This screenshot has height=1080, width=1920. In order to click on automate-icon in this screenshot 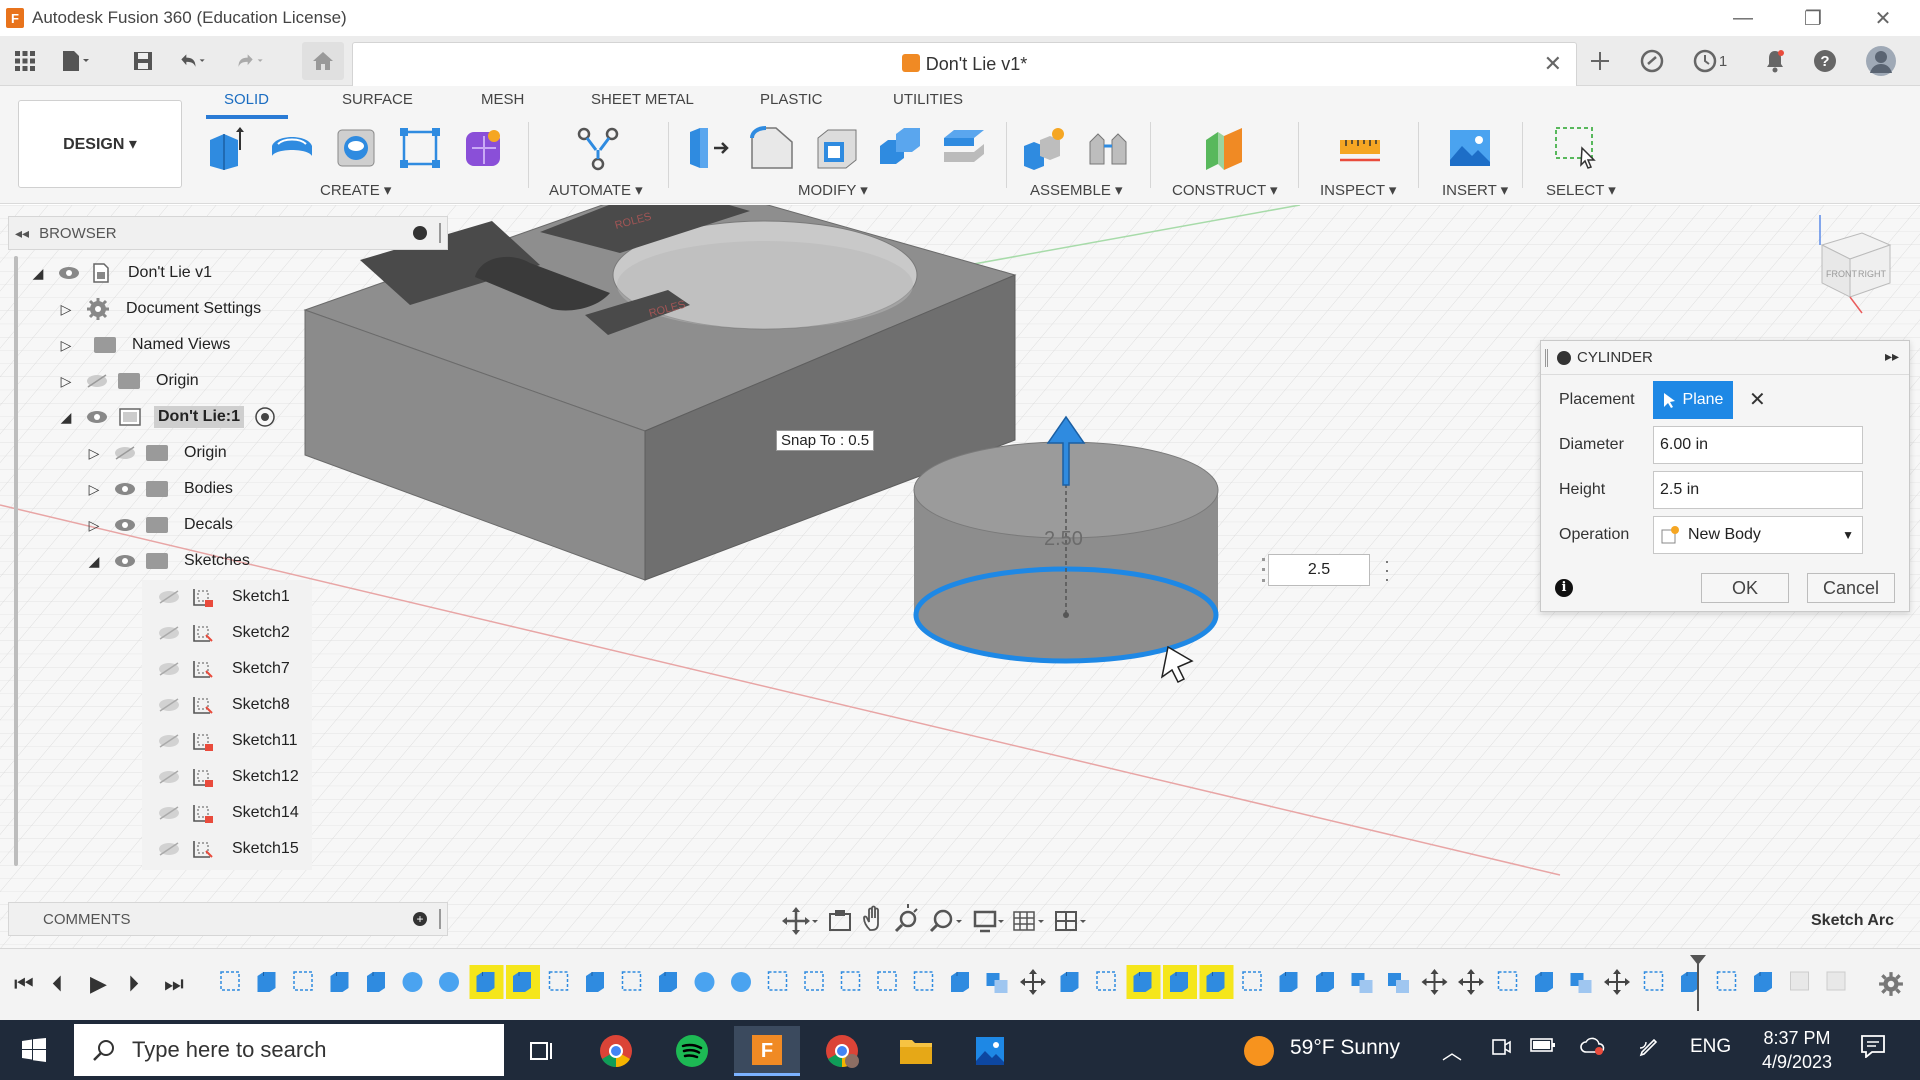, I will do `click(598, 148)`.